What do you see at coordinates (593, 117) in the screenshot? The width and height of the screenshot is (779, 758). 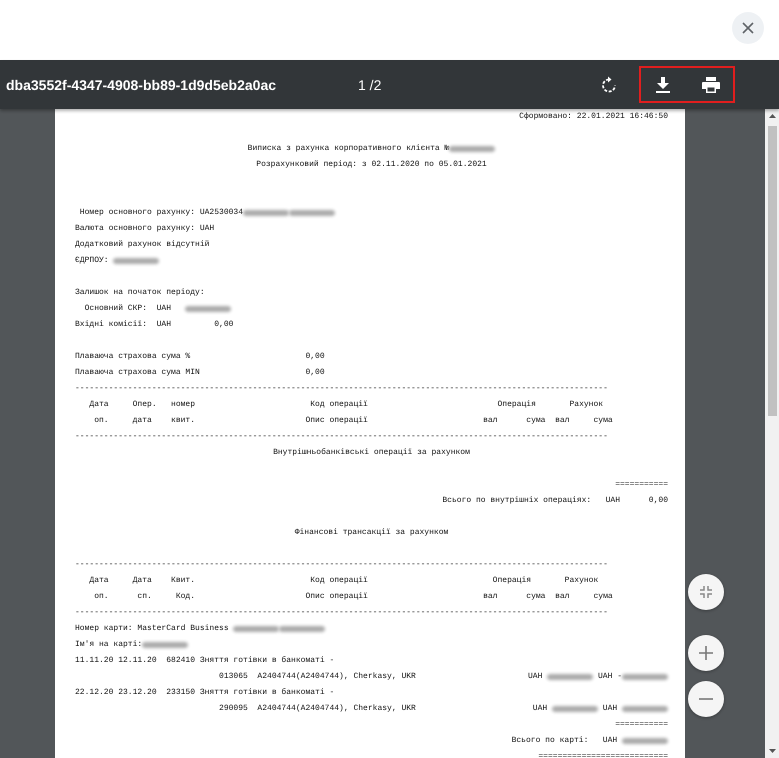 I see `document-text: Сформовано: 22.01.2021 16:46:50` at bounding box center [593, 117].